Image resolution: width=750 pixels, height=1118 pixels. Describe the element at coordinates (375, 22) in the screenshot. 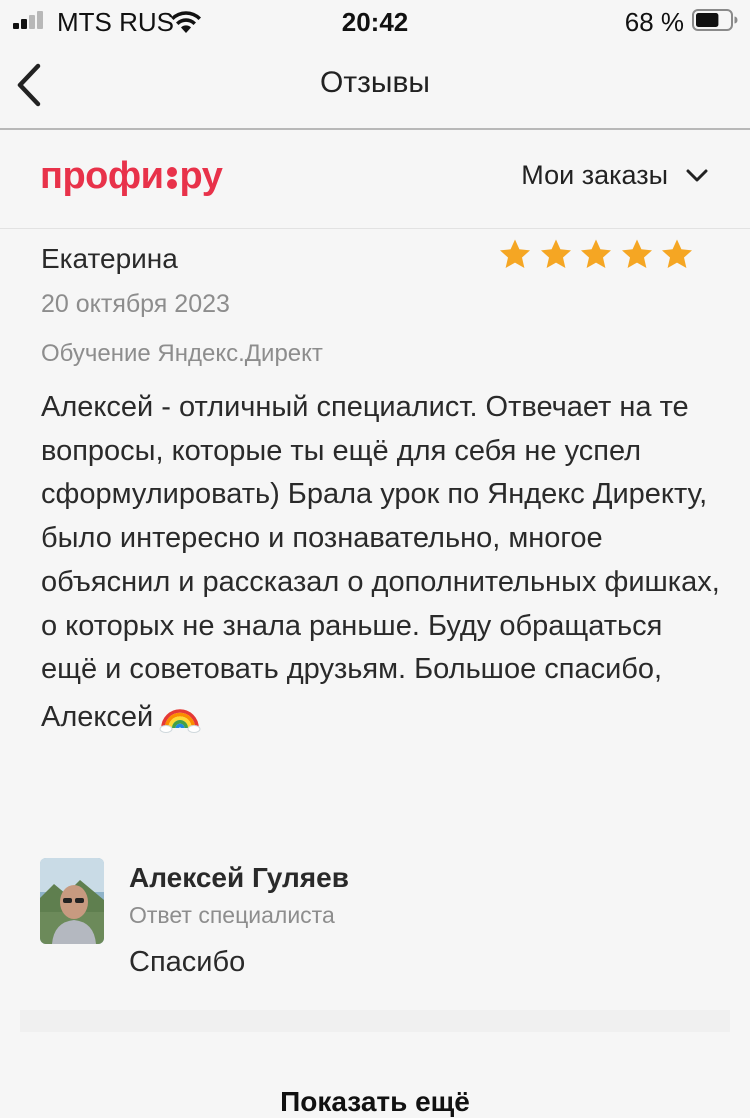

I see `status-bar: MTS RUS 20:42 68 %` at that location.